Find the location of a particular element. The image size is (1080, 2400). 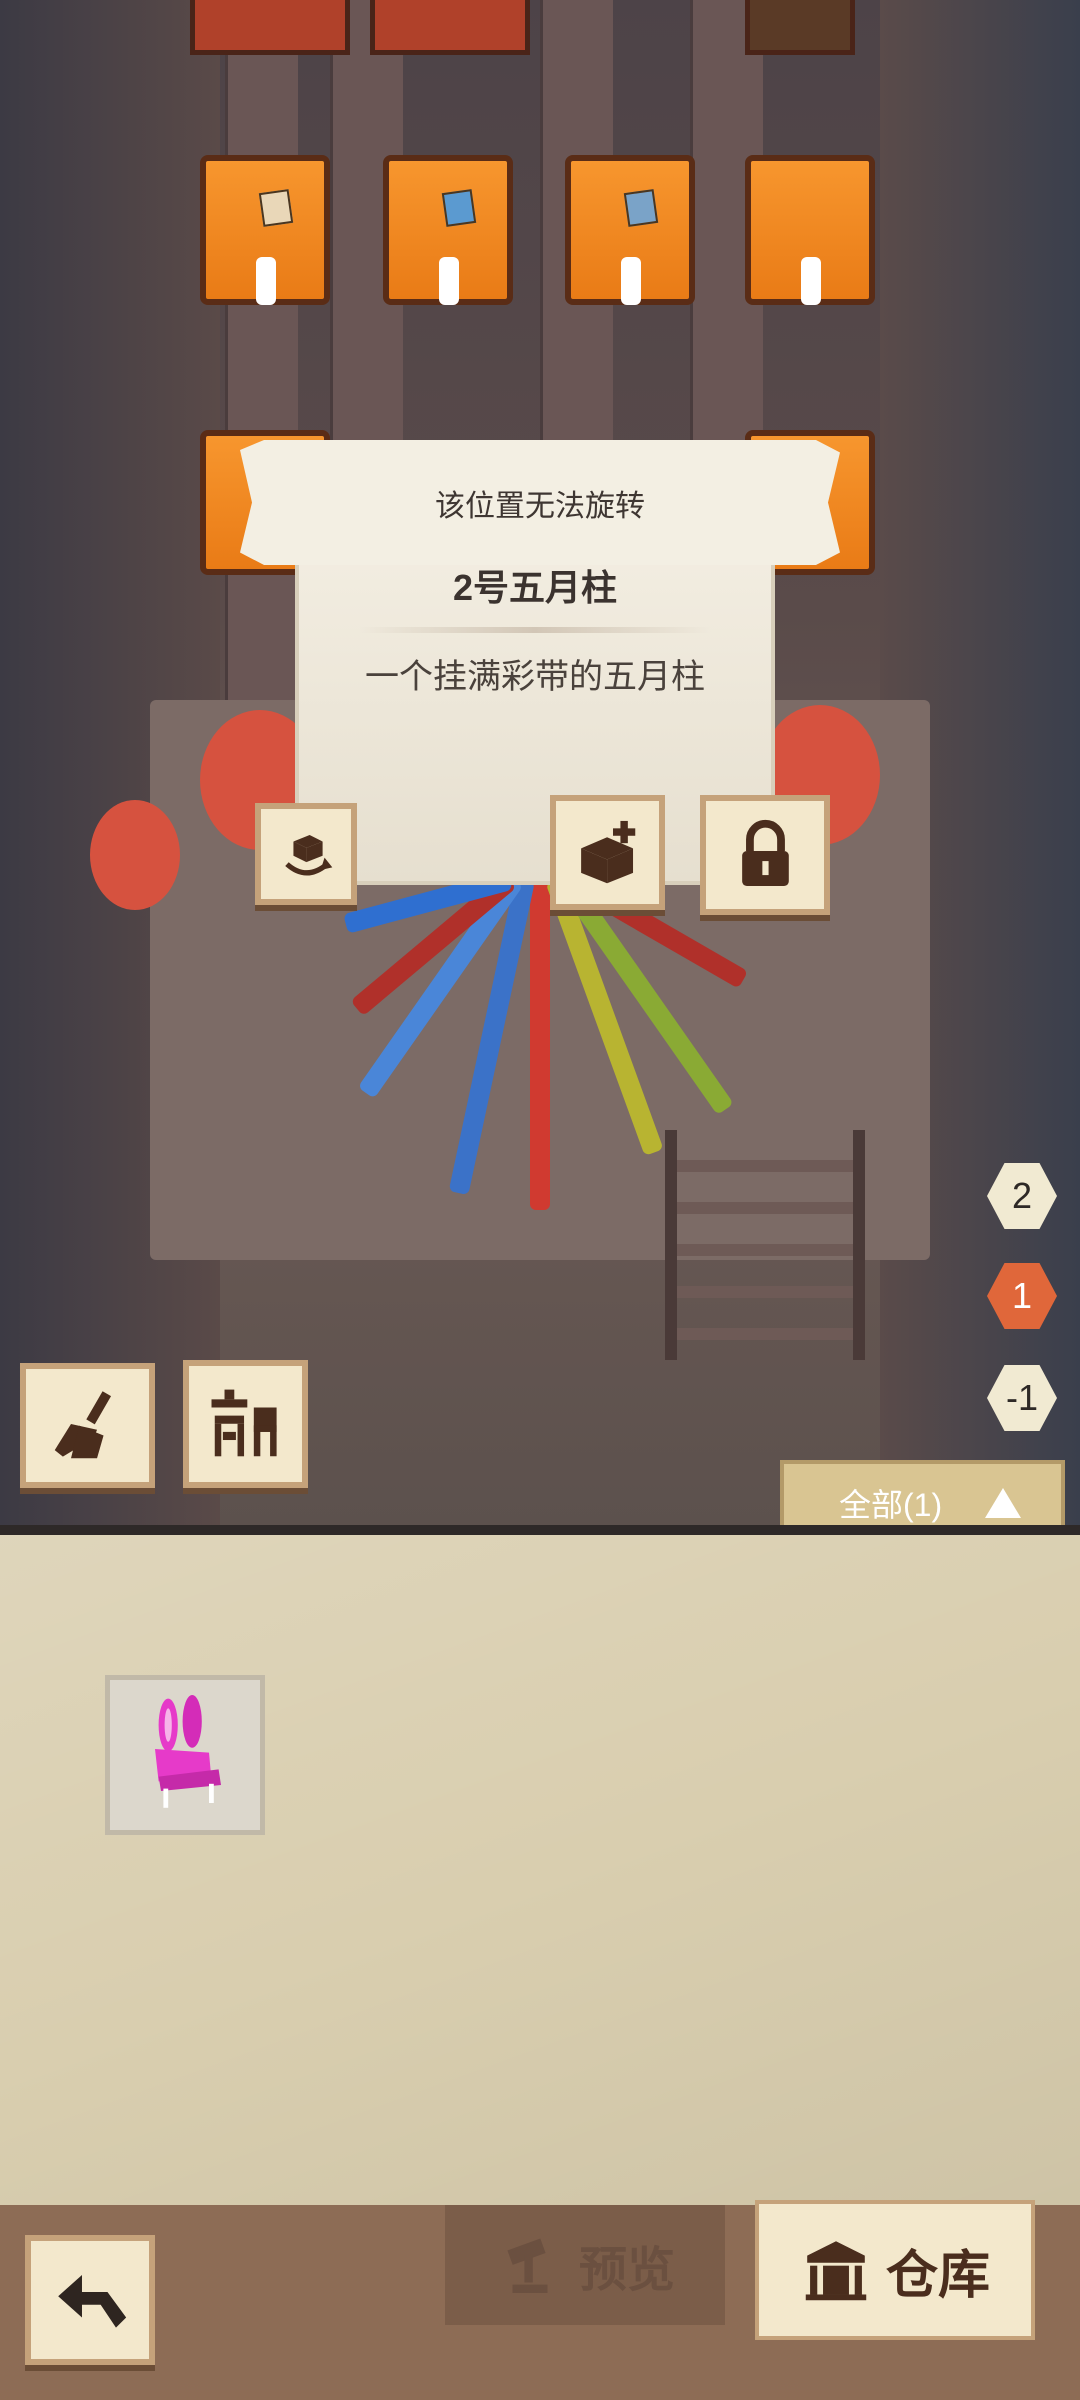

toast-message: 该位置无法旋转 is located at coordinates (540, 502).